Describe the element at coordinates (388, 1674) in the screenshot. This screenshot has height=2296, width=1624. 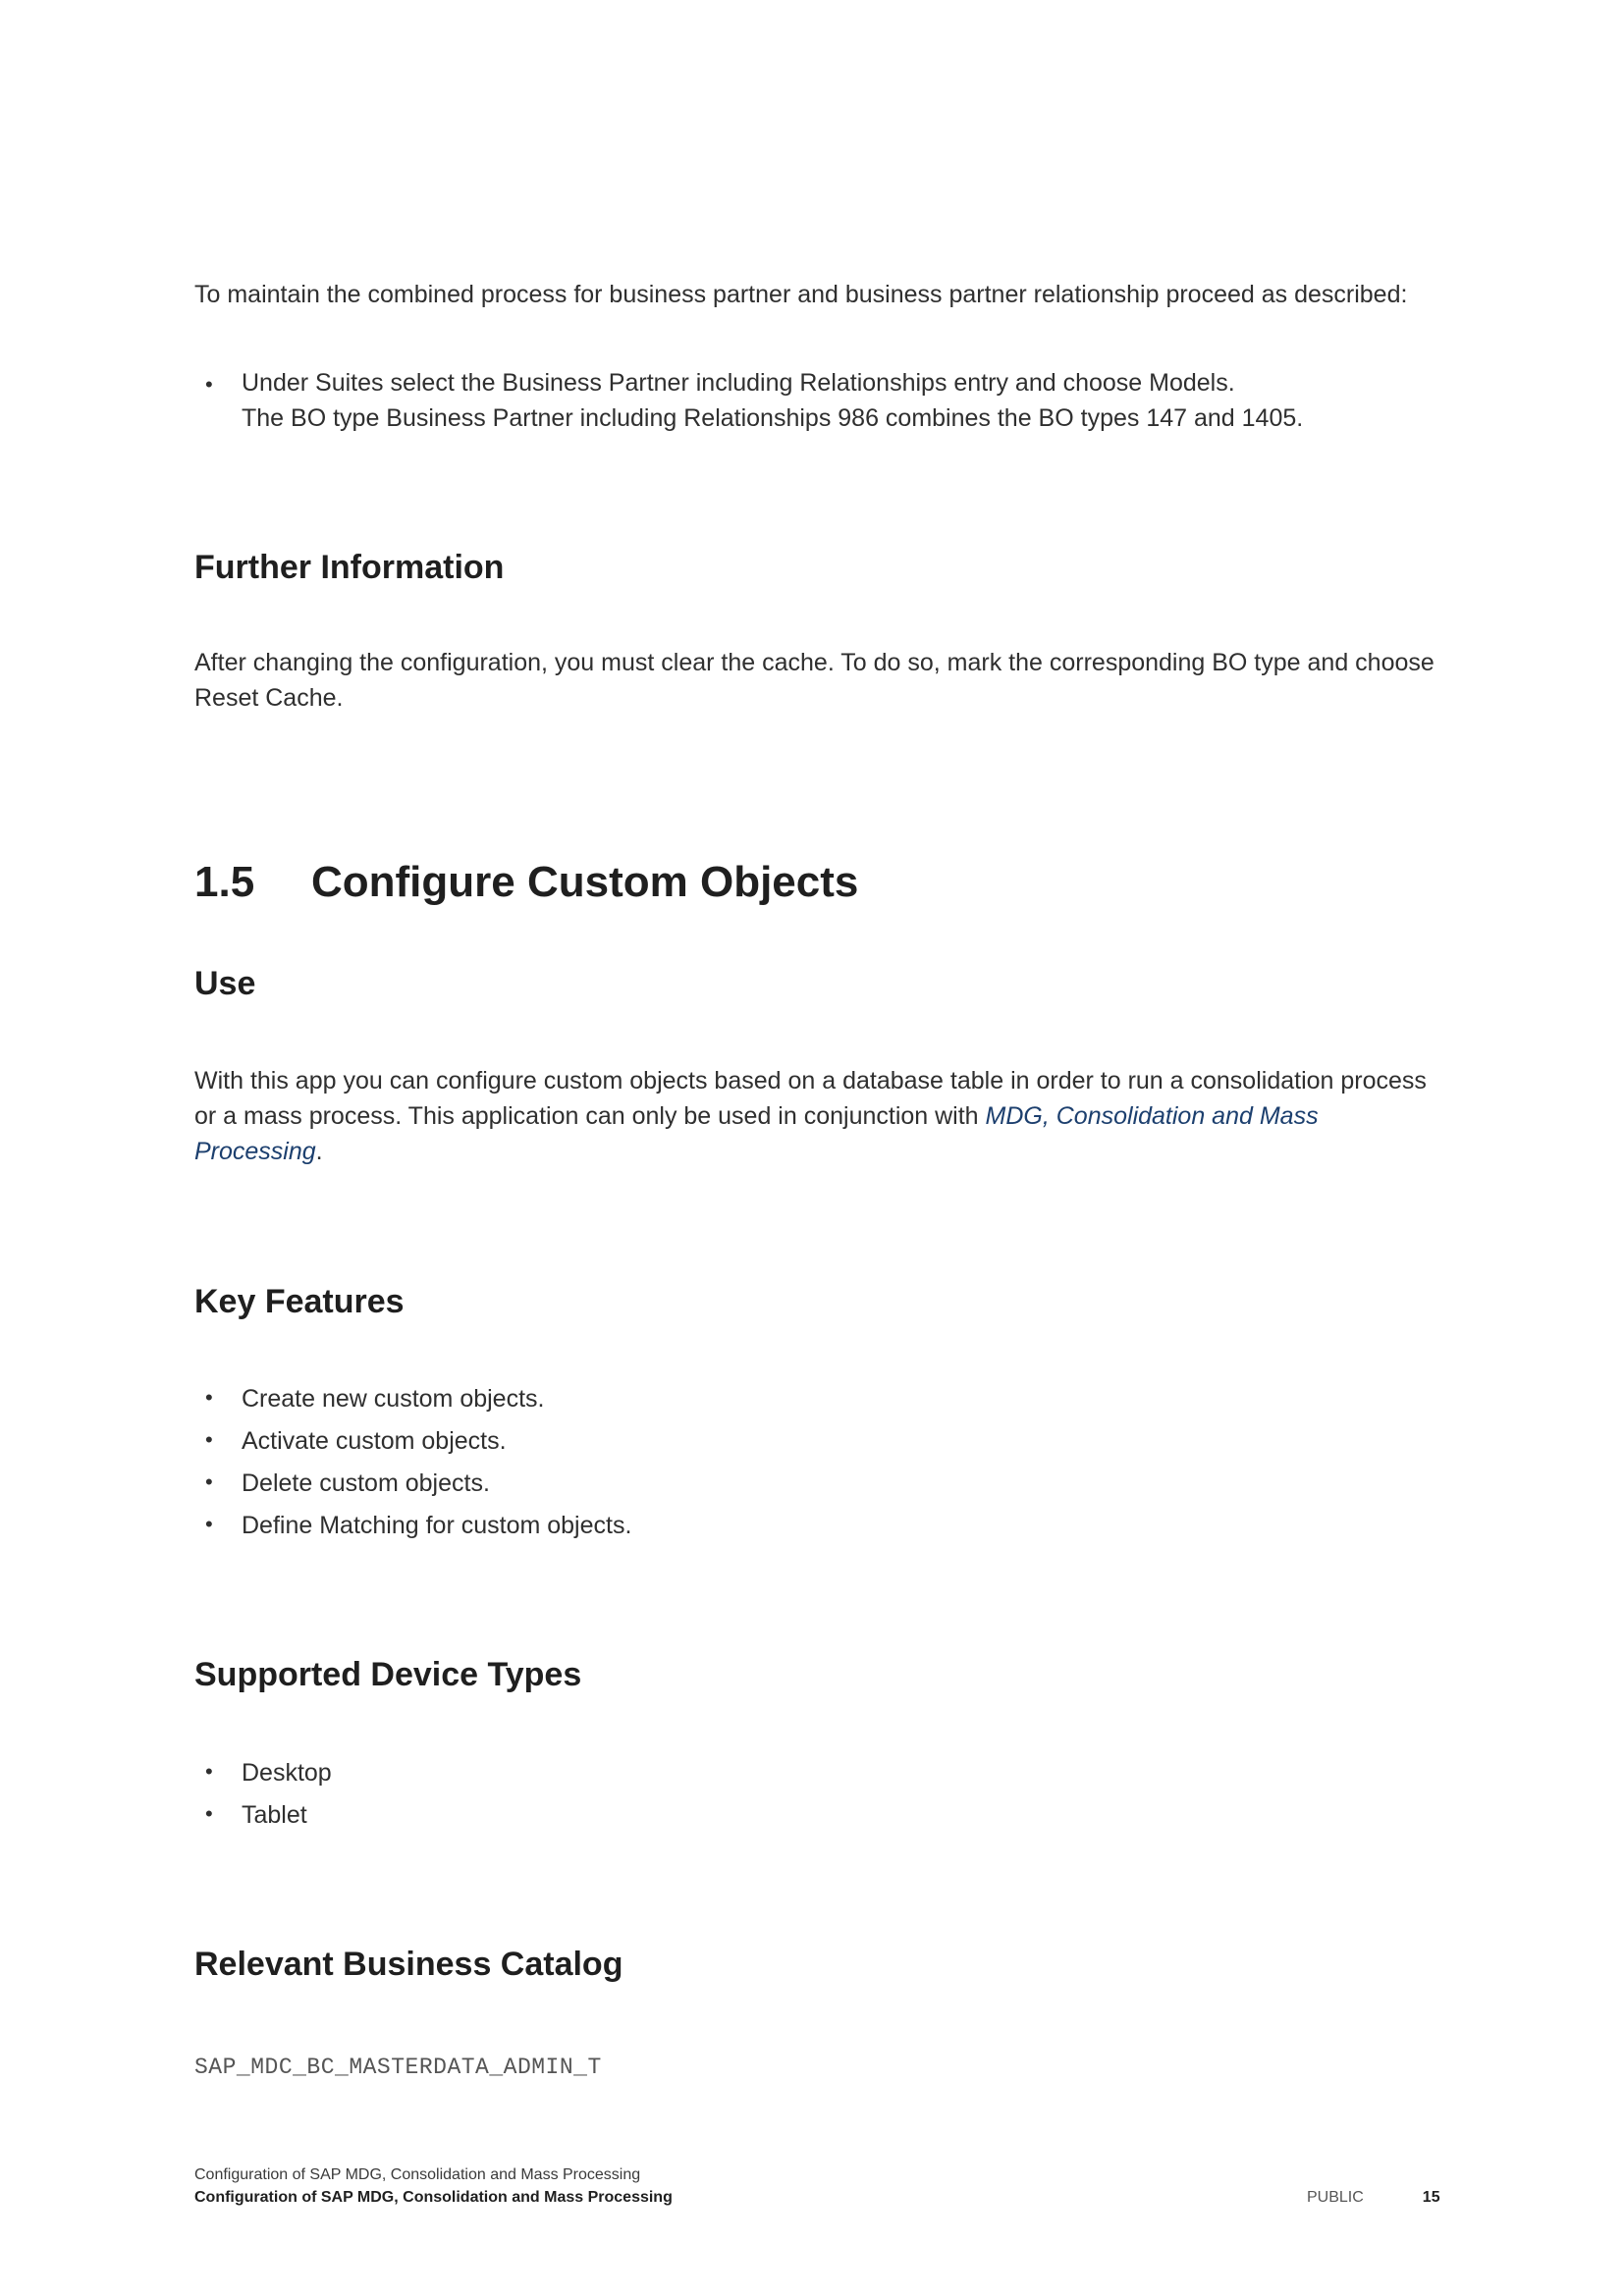
I see `supported-device-types-heading: Supported Device Types` at that location.